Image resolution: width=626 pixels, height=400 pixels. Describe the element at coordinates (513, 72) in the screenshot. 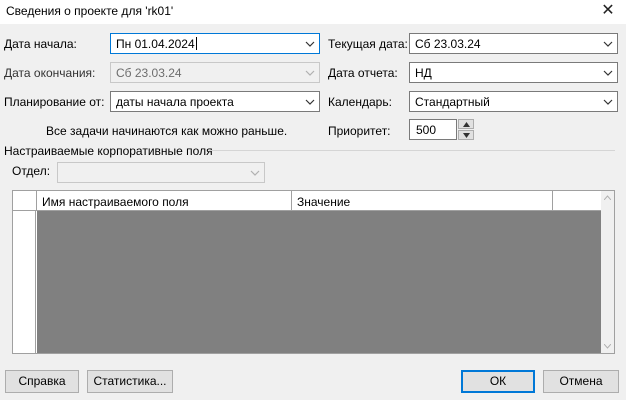

I see `status-date-field: НД` at that location.